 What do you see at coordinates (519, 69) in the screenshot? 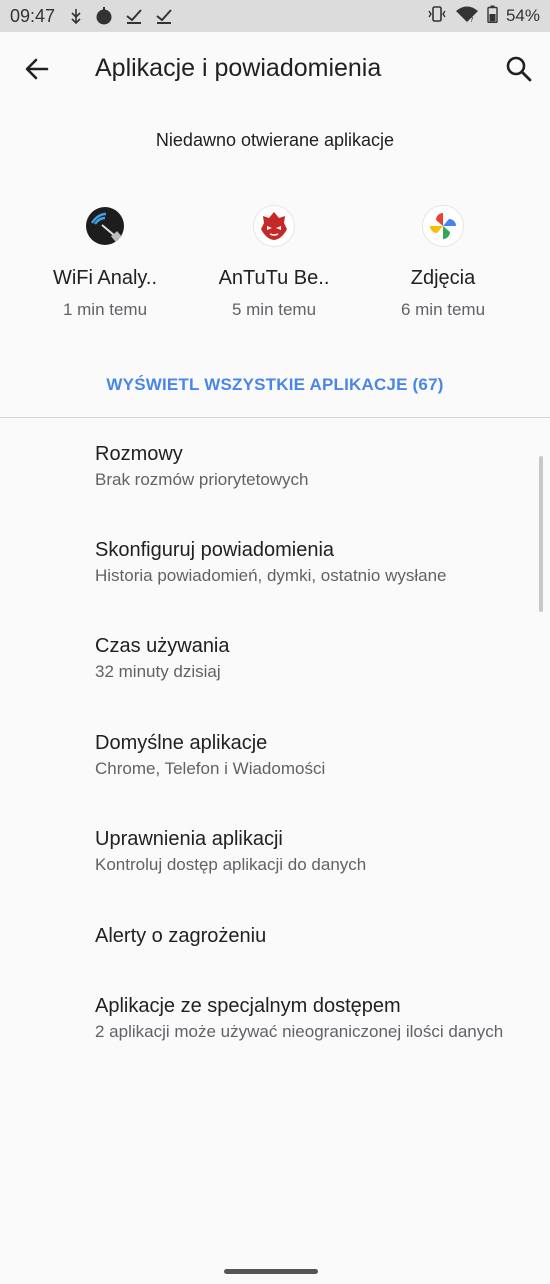
I see `search-icon` at bounding box center [519, 69].